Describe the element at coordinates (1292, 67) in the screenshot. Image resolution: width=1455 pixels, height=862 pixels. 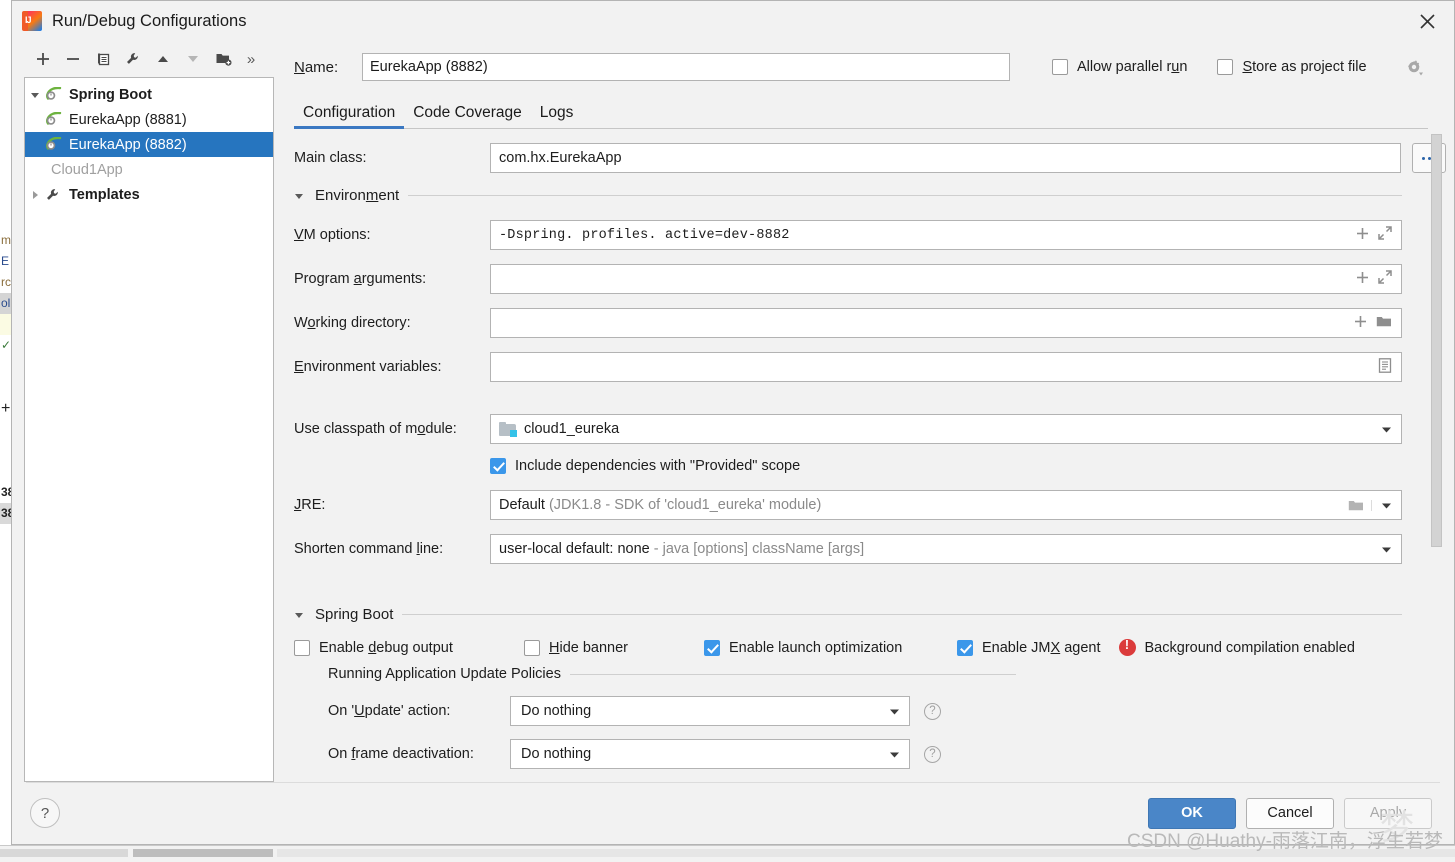
I see `store-as-project-file-checkbox: Store as project file` at that location.